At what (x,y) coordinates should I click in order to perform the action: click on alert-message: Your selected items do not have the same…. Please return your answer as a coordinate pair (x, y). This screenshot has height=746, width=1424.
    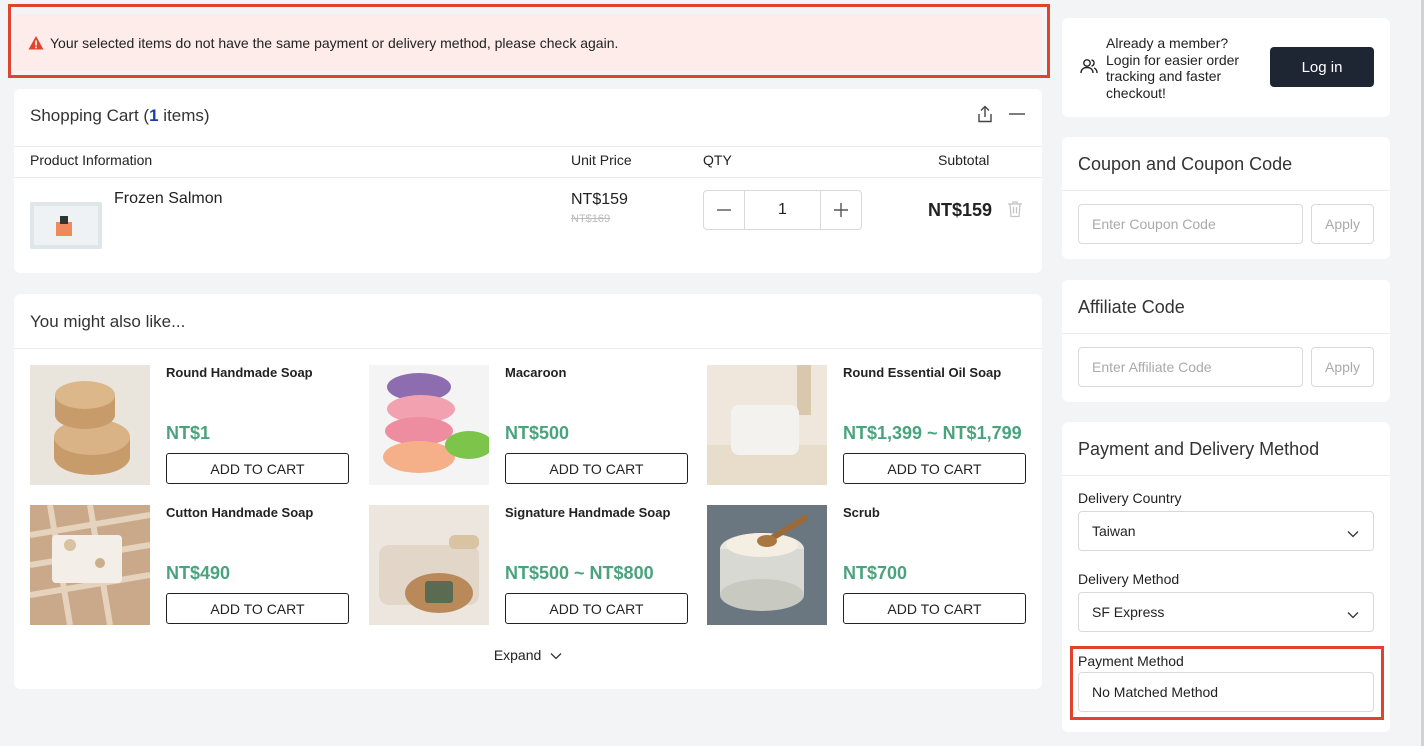
    Looking at the image, I should click on (334, 42).